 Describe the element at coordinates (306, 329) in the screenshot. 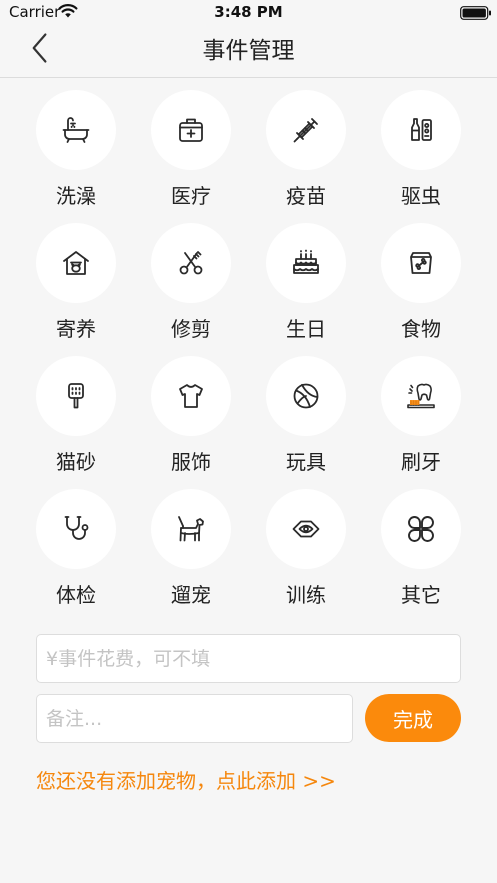

I see `event-label: 生日` at that location.